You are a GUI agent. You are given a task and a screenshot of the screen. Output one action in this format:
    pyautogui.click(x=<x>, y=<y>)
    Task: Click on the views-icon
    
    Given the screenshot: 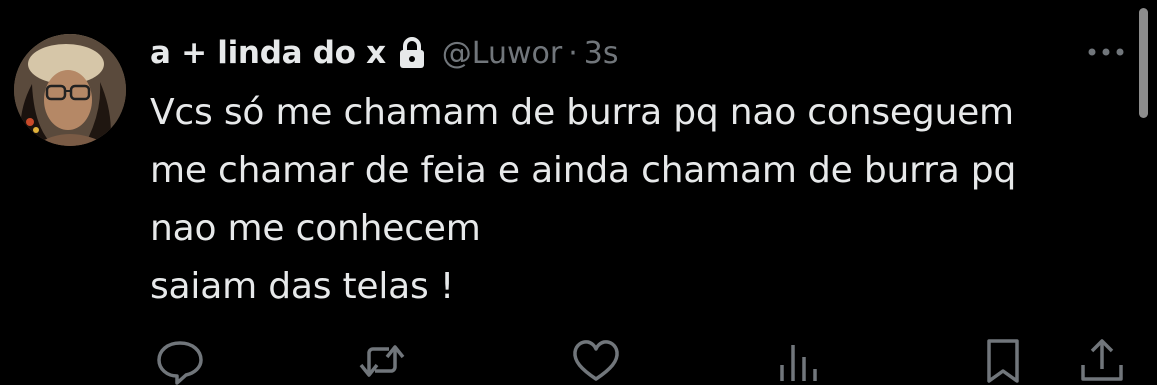 What is the action you would take?
    pyautogui.click(x=799, y=360)
    